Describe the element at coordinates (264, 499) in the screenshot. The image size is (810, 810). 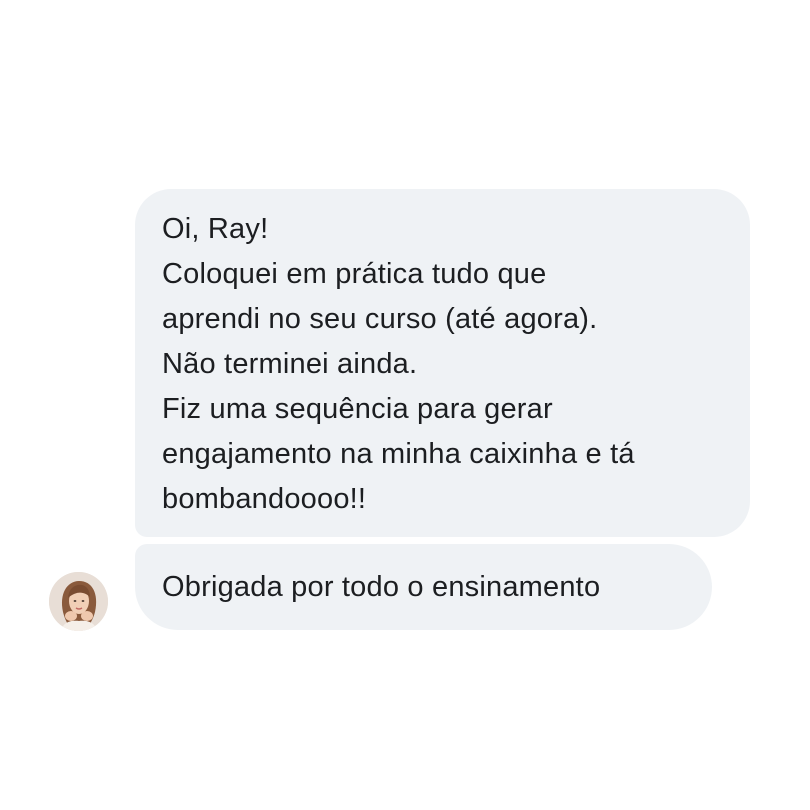
I see `message-line: bombandoooo!!` at that location.